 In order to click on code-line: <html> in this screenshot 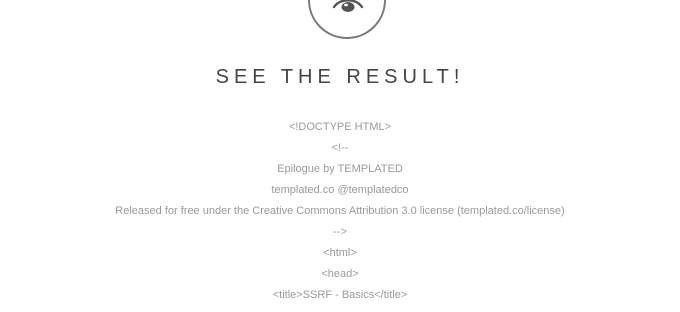, I will do `click(340, 253)`.